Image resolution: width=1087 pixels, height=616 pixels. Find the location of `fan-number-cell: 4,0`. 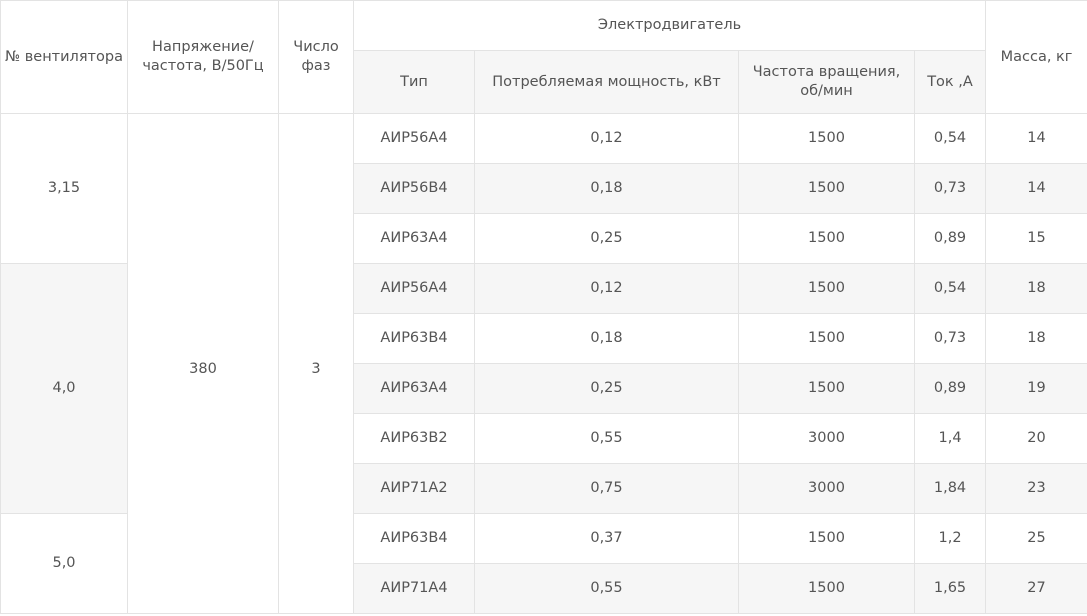

fan-number-cell: 4,0 is located at coordinates (64, 388).